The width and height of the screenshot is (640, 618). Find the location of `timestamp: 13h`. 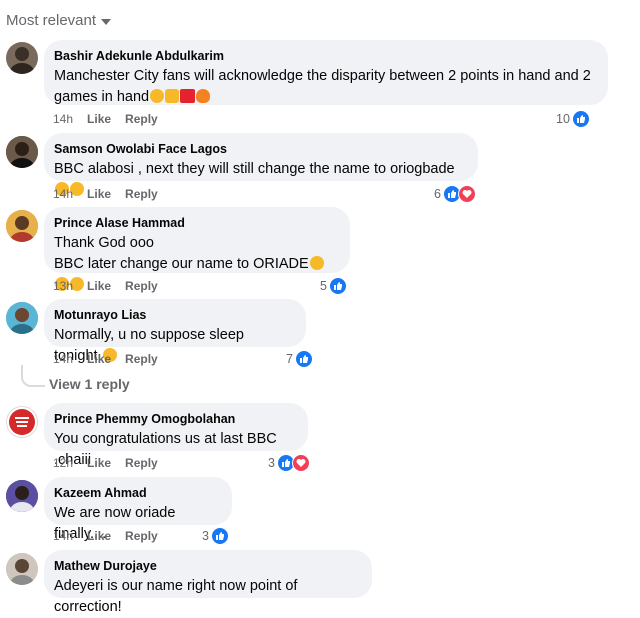

timestamp: 13h is located at coordinates (63, 286).